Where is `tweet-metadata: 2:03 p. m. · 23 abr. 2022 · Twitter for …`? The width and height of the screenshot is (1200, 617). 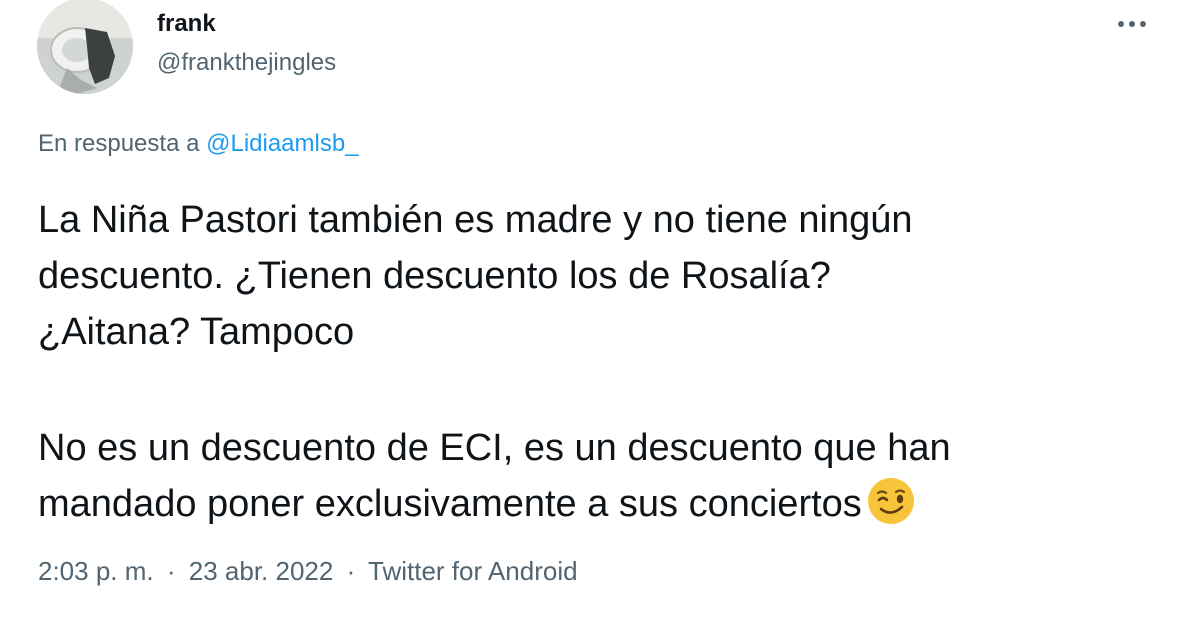
tweet-metadata: 2:03 p. m. · 23 abr. 2022 · Twitter for … is located at coordinates (308, 571).